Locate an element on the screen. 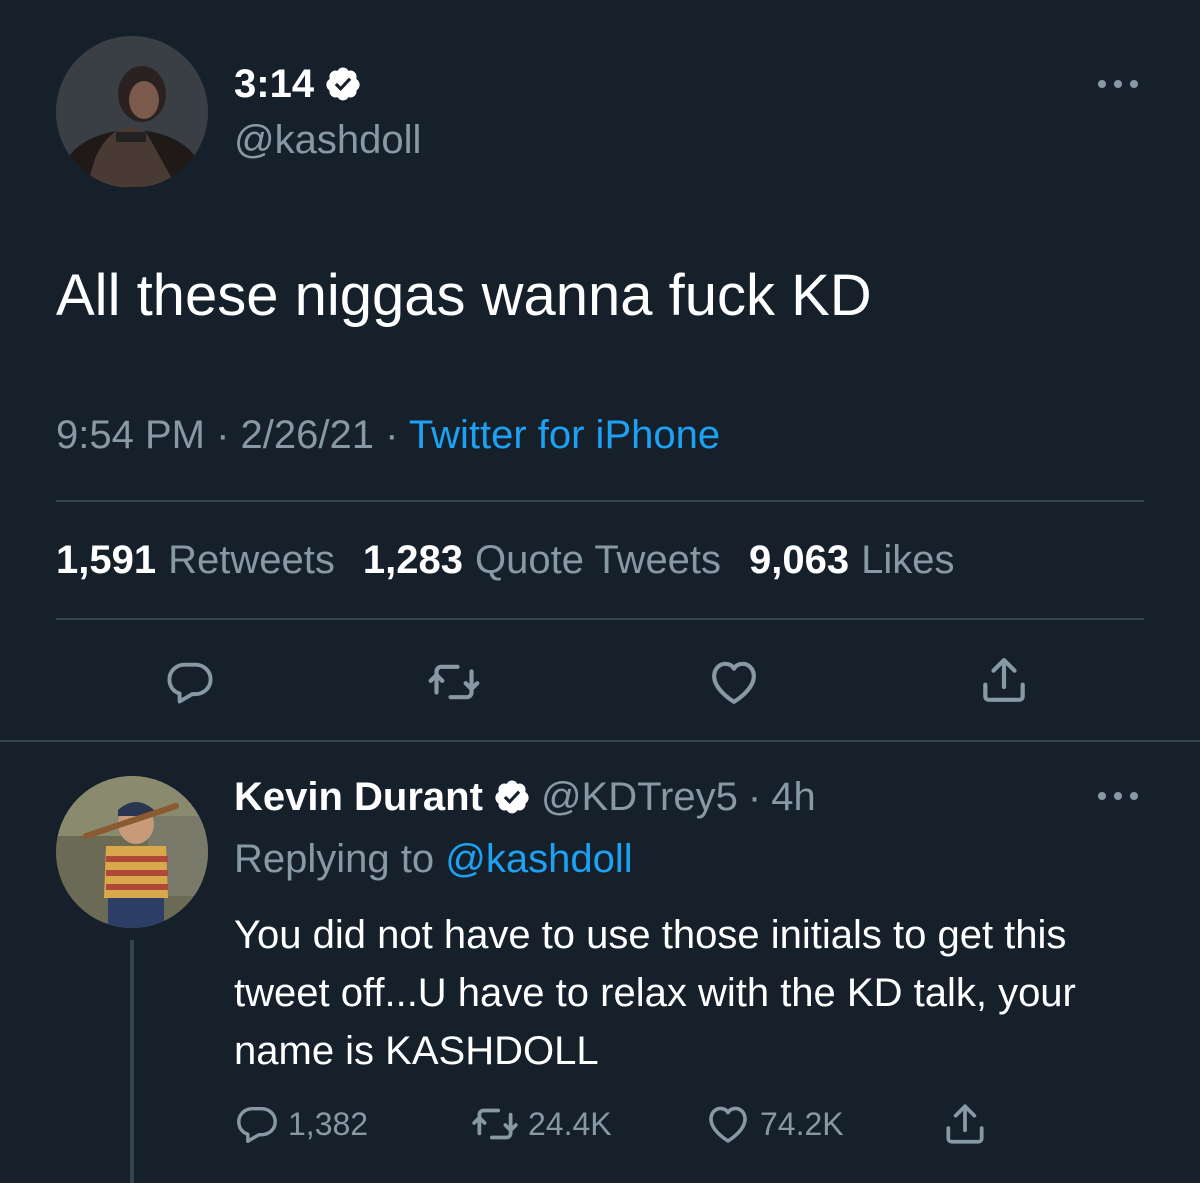  like-count: 74.2K is located at coordinates (802, 1123).